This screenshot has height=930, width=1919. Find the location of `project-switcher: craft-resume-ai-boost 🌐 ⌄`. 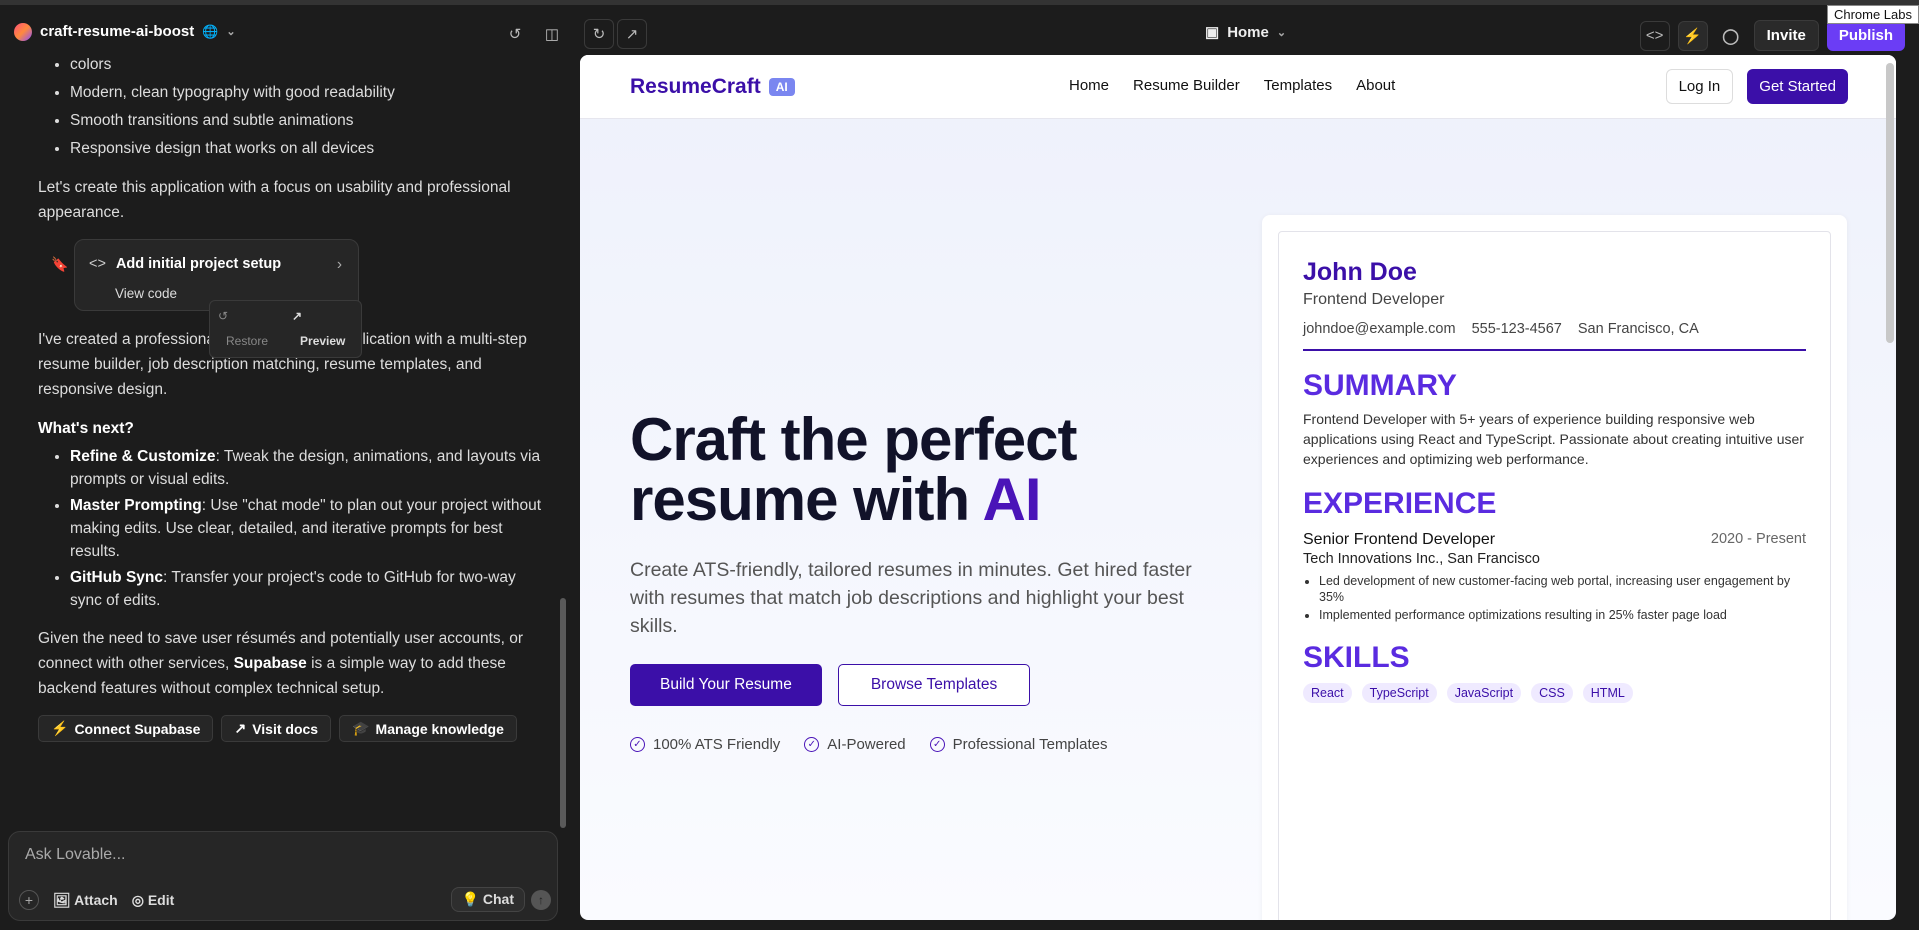

project-switcher: craft-resume-ai-boost 🌐 ⌄ is located at coordinates (125, 31).